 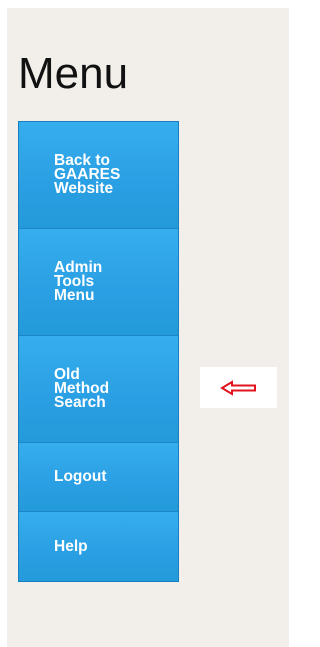 I want to click on menu-item-help: Help, so click(x=98, y=546).